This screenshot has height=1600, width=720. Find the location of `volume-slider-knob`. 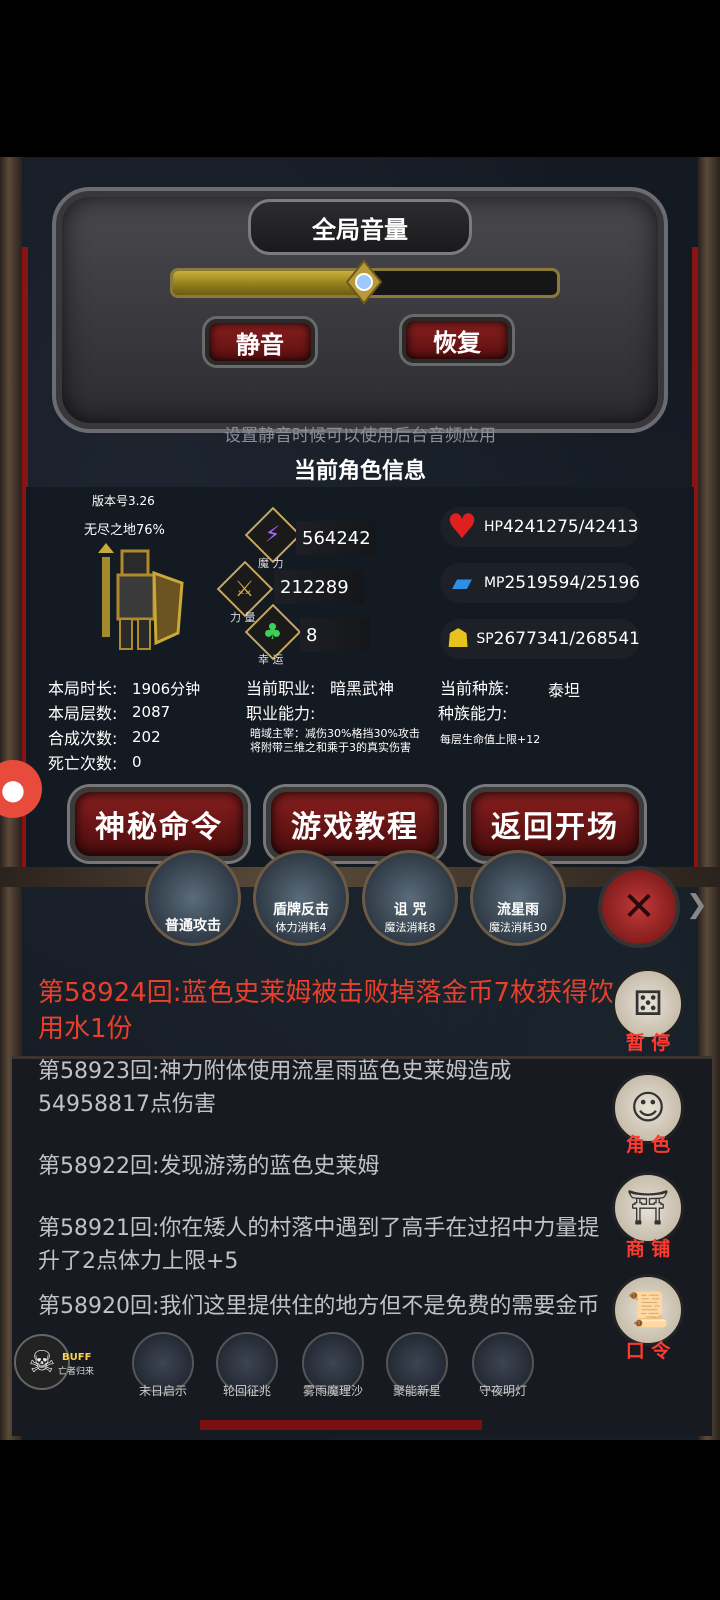

volume-slider-knob is located at coordinates (364, 282).